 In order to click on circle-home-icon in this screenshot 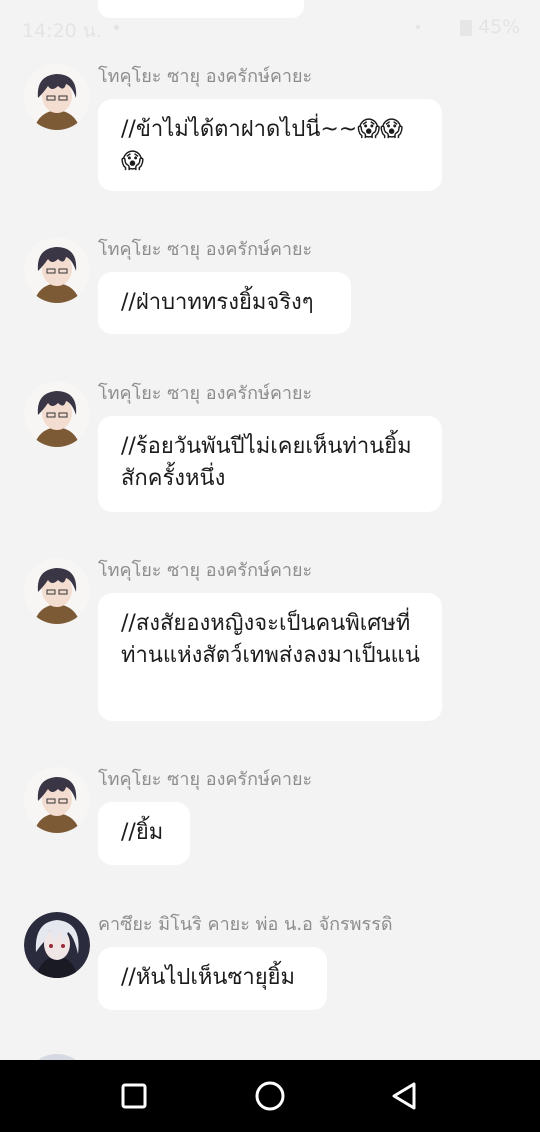, I will do `click(270, 1096)`.